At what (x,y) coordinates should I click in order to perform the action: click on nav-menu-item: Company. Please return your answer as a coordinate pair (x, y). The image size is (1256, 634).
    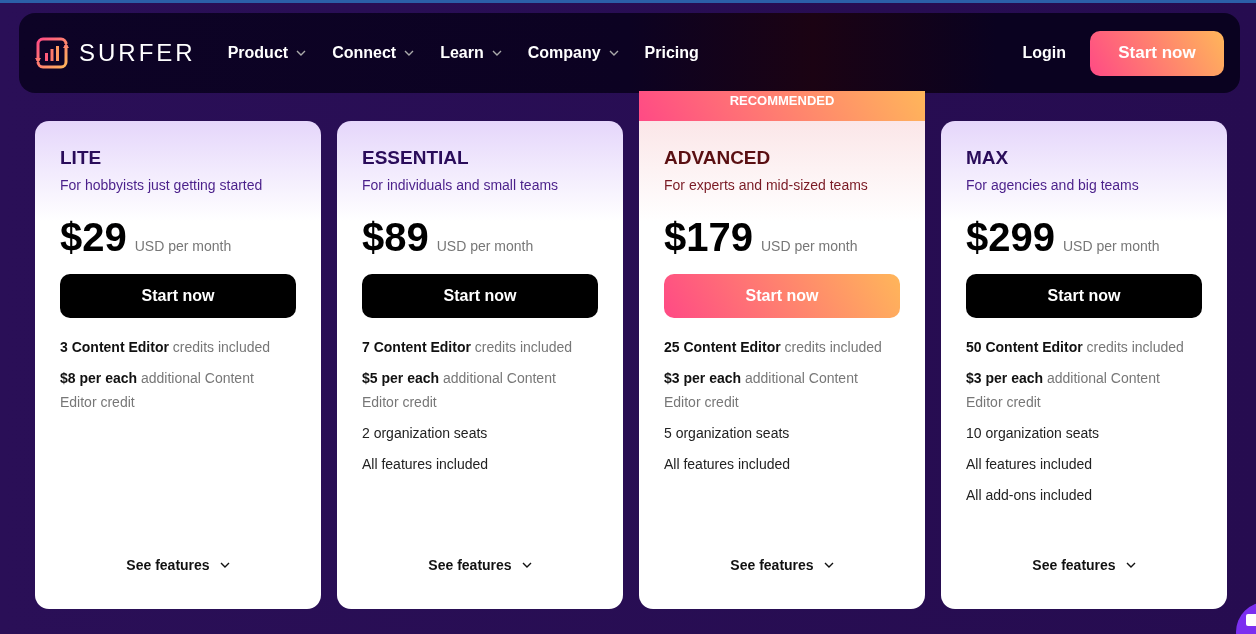
    Looking at the image, I should click on (573, 53).